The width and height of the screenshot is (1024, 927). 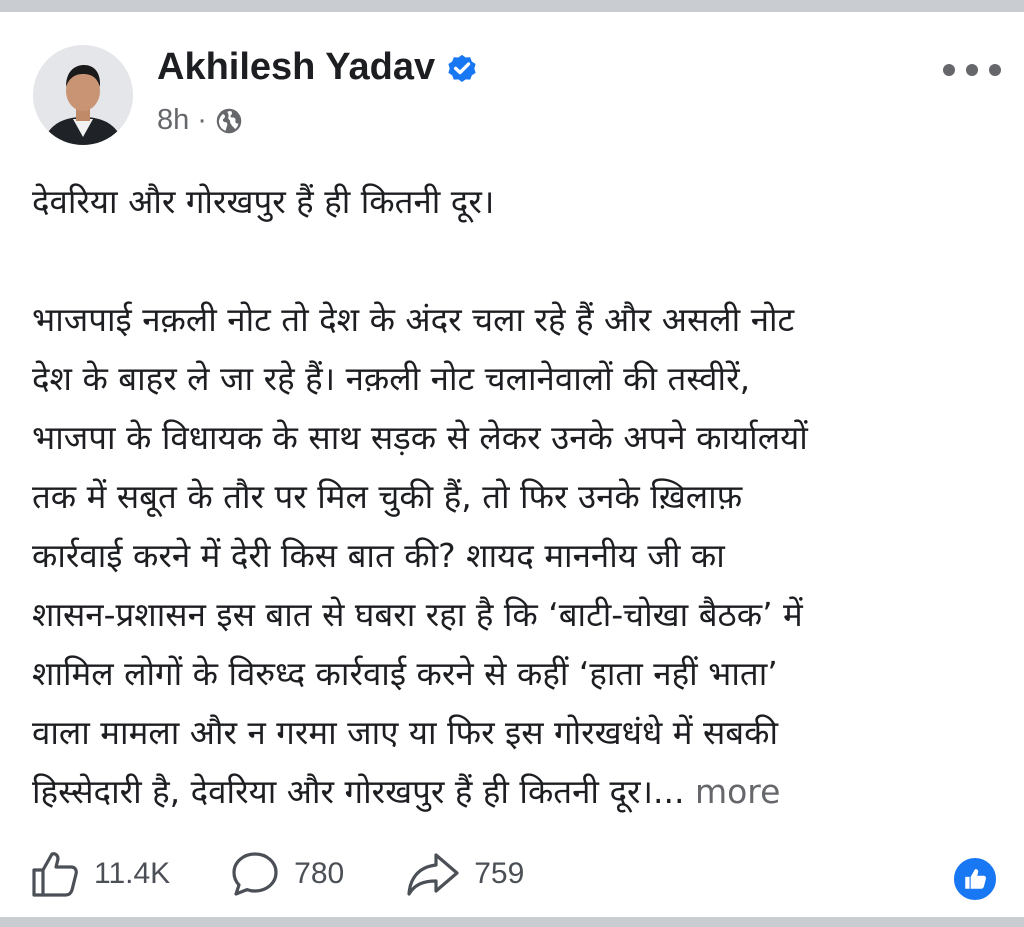 I want to click on see-more-link: more, so click(x=732, y=791).